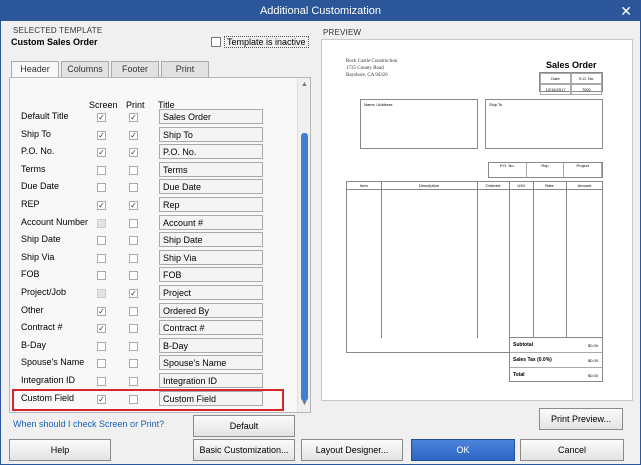 The height and width of the screenshot is (465, 641). What do you see at coordinates (156, 116) in the screenshot?
I see `field-row: Default Title ✓ ✓ Sales Order` at bounding box center [156, 116].